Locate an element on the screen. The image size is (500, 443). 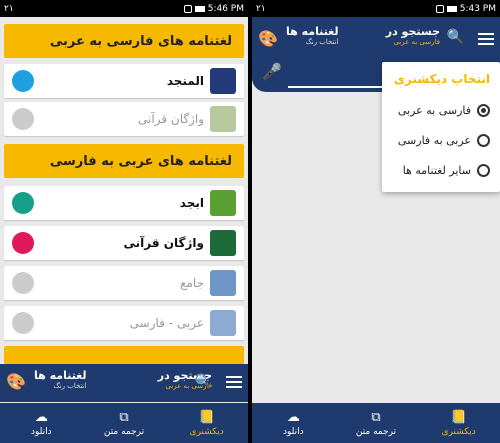
almunjid-logo-icon is located at coordinates (223, 81).